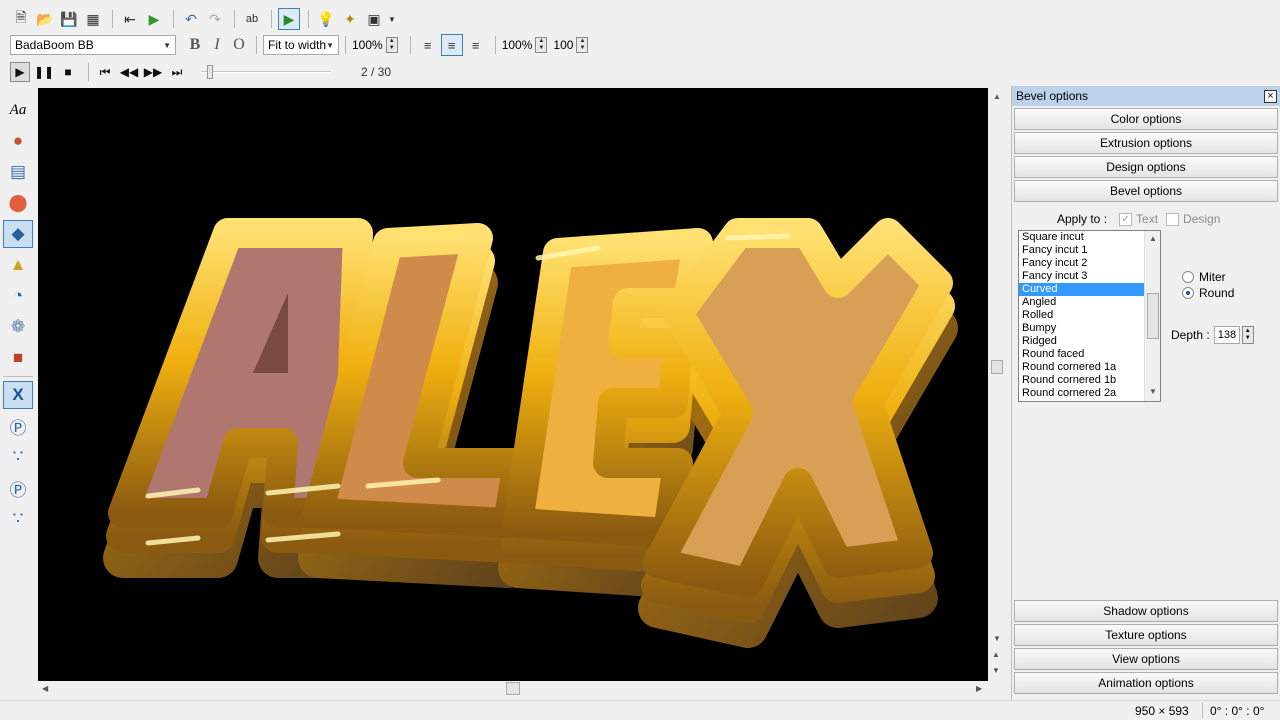 The image size is (1280, 720). What do you see at coordinates (191, 19) in the screenshot?
I see `undo-icon: ↶` at bounding box center [191, 19].